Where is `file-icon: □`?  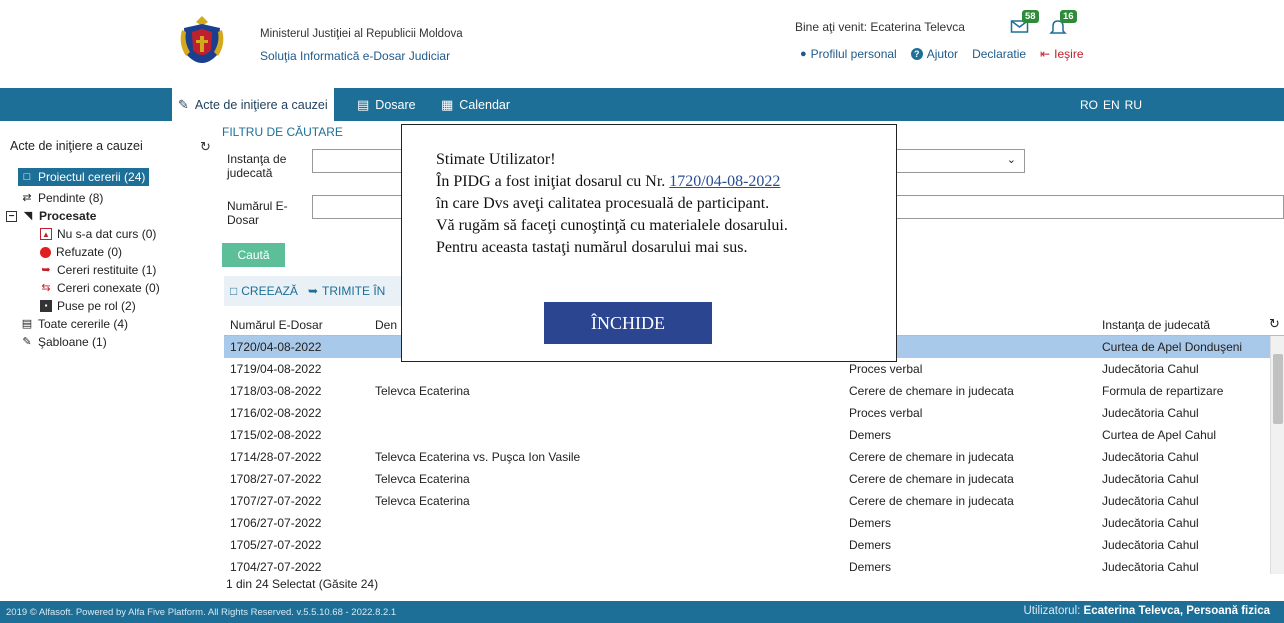 file-icon: □ is located at coordinates (27, 177).